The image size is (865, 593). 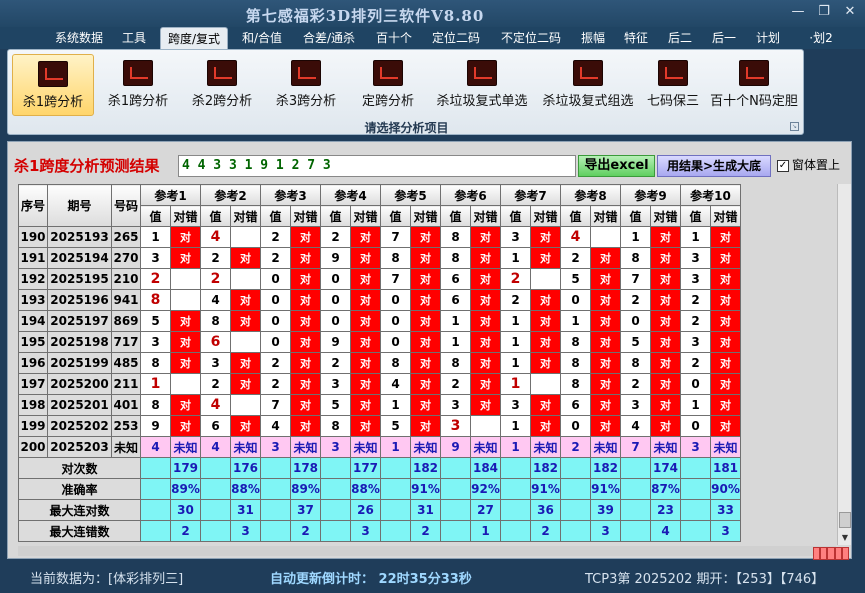 What do you see at coordinates (456, 38) in the screenshot?
I see `menu-item-position-two: 定位二码` at bounding box center [456, 38].